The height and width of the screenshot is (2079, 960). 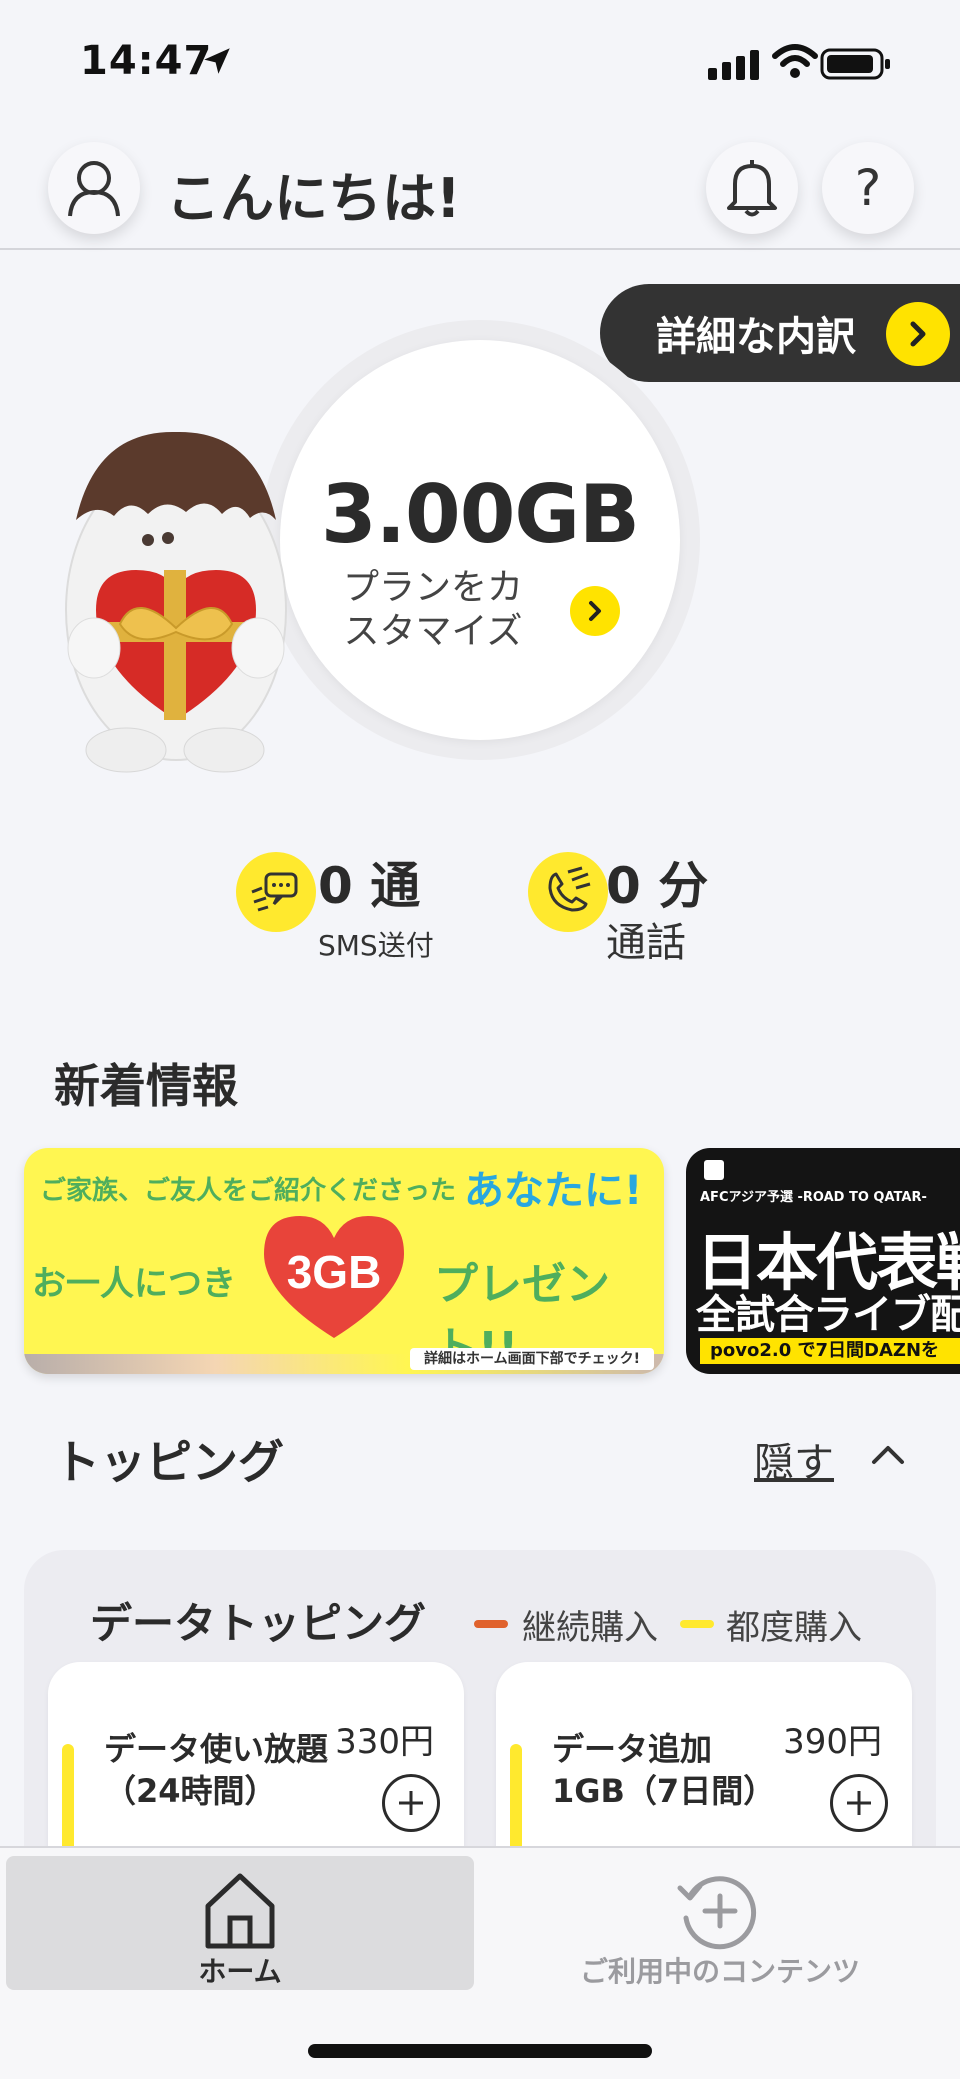 I want to click on banner-subheadline: 全試合ライブ配信, so click(x=828, y=1315).